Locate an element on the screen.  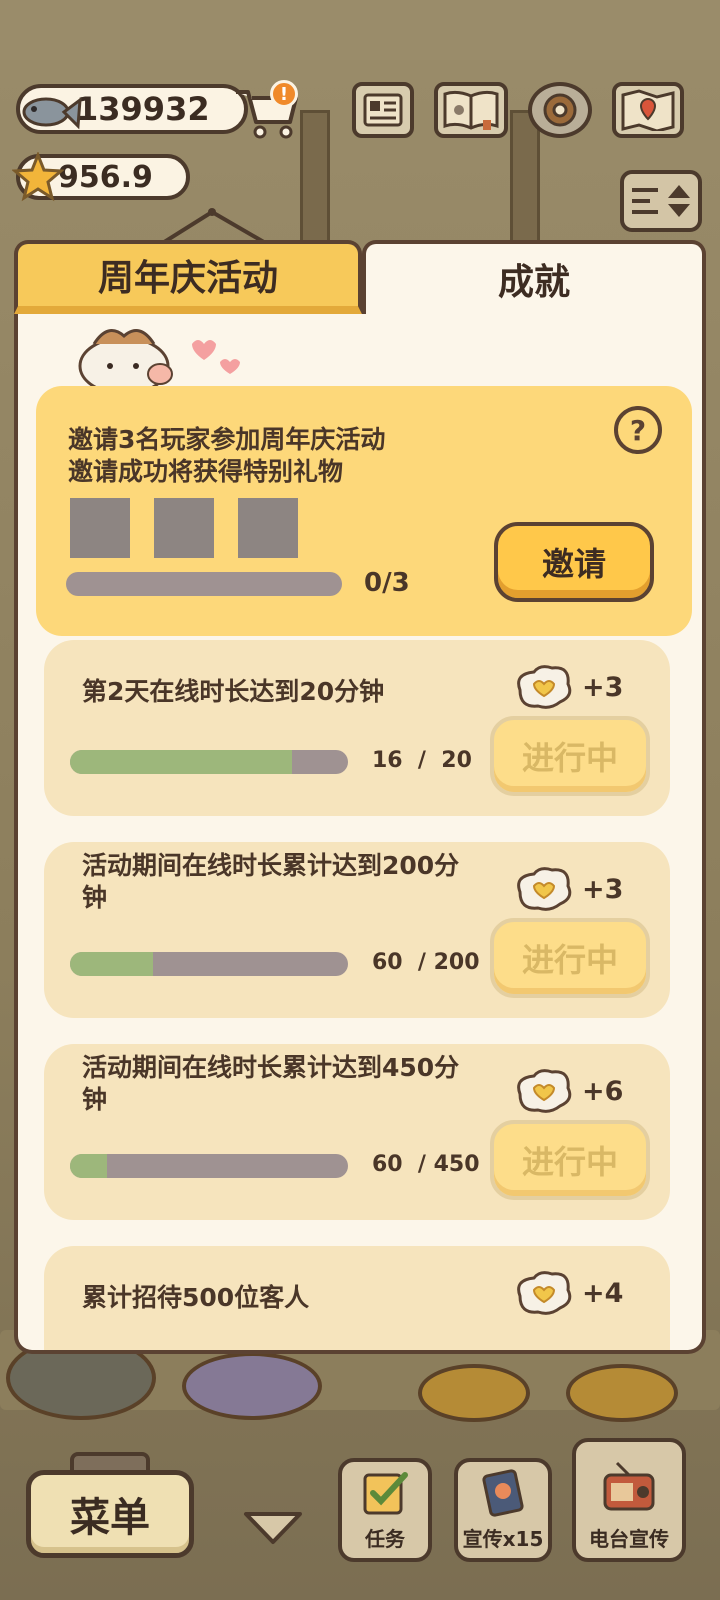
fish-amount: 139932 is located at coordinates (143, 109).